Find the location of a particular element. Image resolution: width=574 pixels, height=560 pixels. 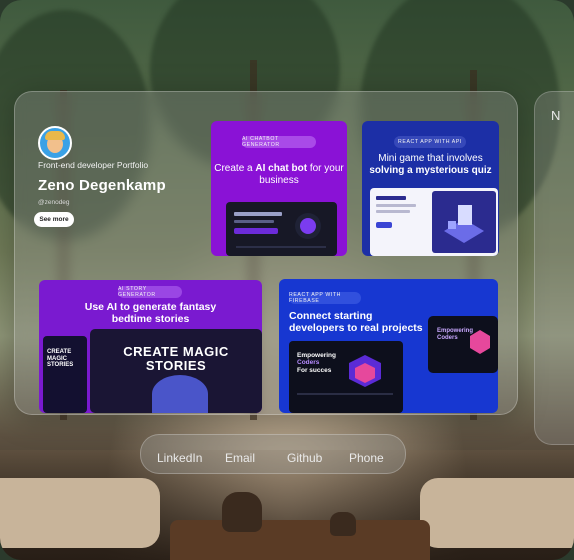

quiz-illustration is located at coordinates (464, 222).